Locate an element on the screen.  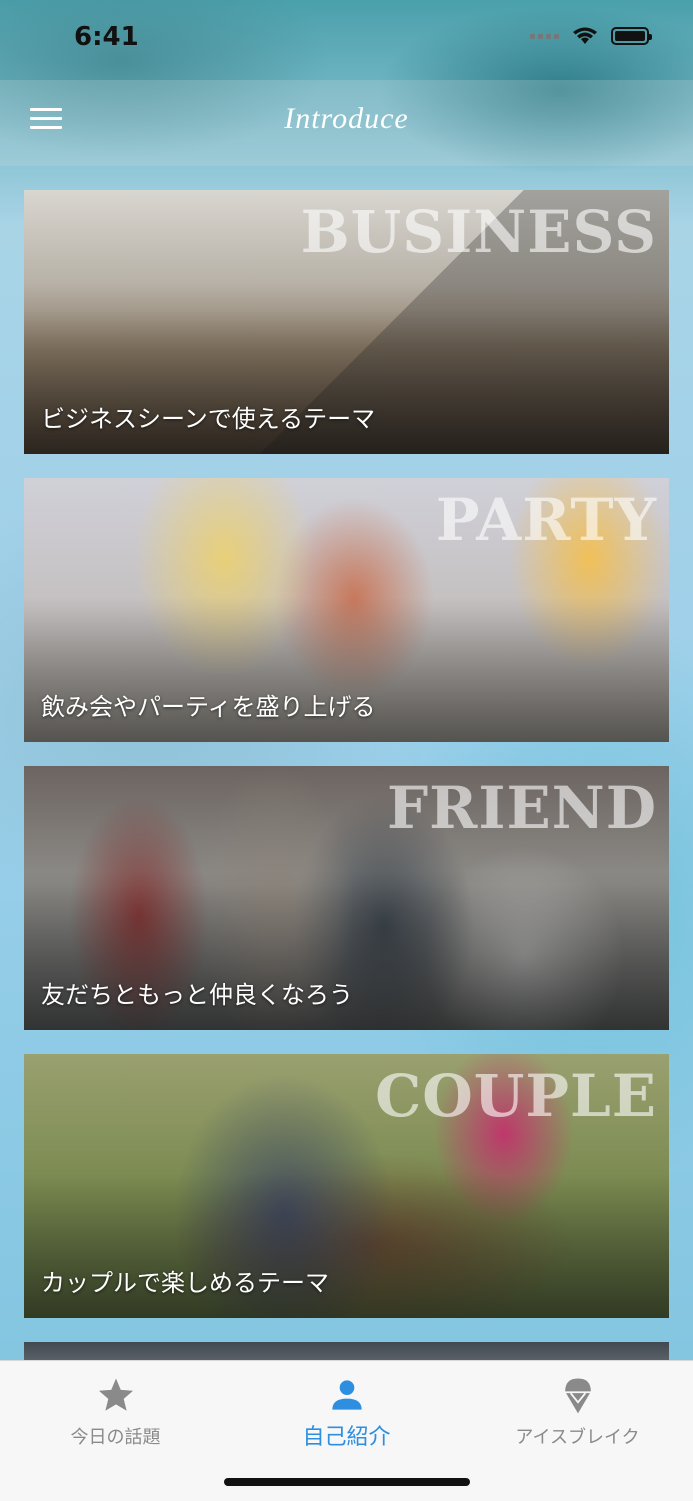
ice-cream-icon is located at coordinates (577, 1396).